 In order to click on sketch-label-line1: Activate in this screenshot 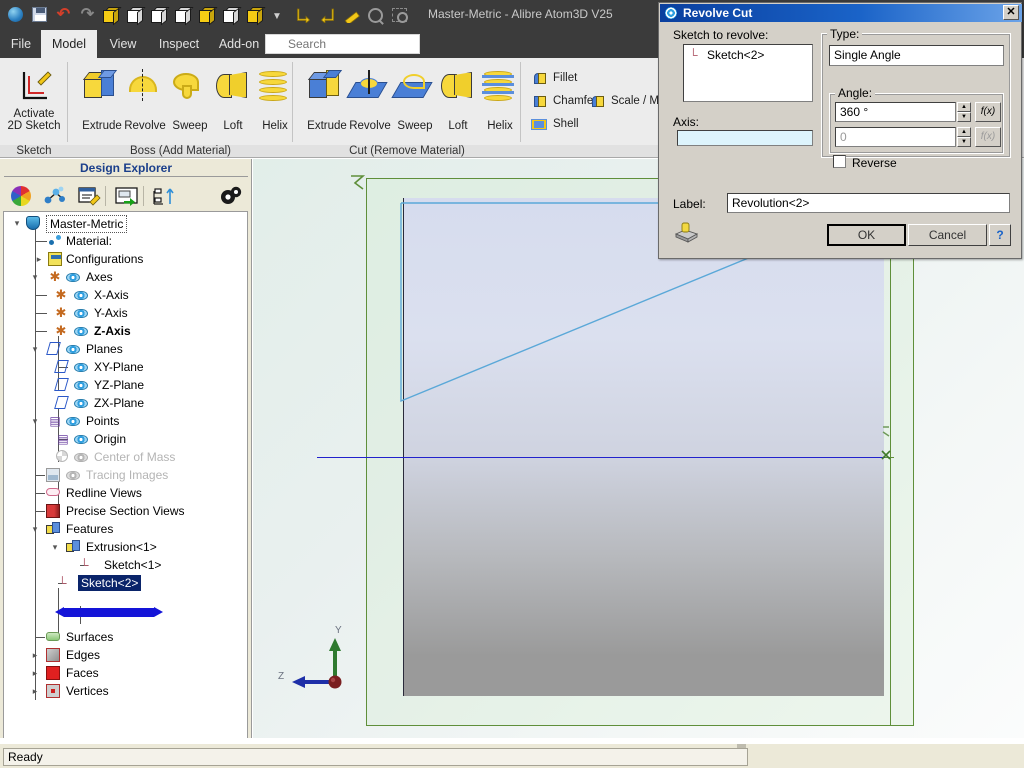, I will do `click(34, 114)`.